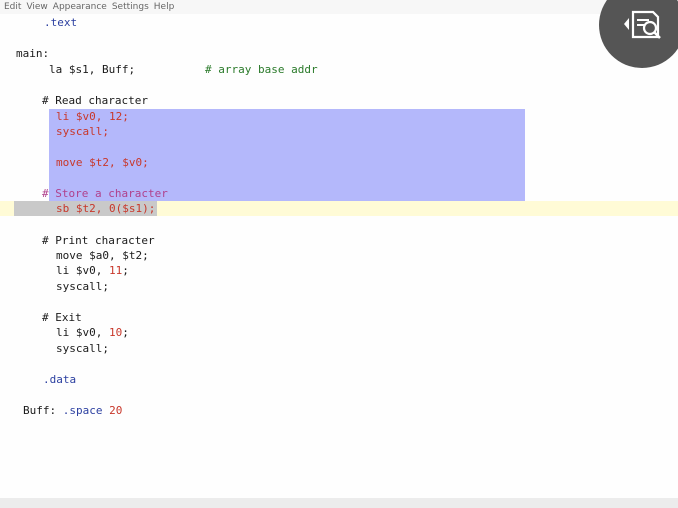 This screenshot has width=678, height=508. I want to click on number-11: 11, so click(115, 270).